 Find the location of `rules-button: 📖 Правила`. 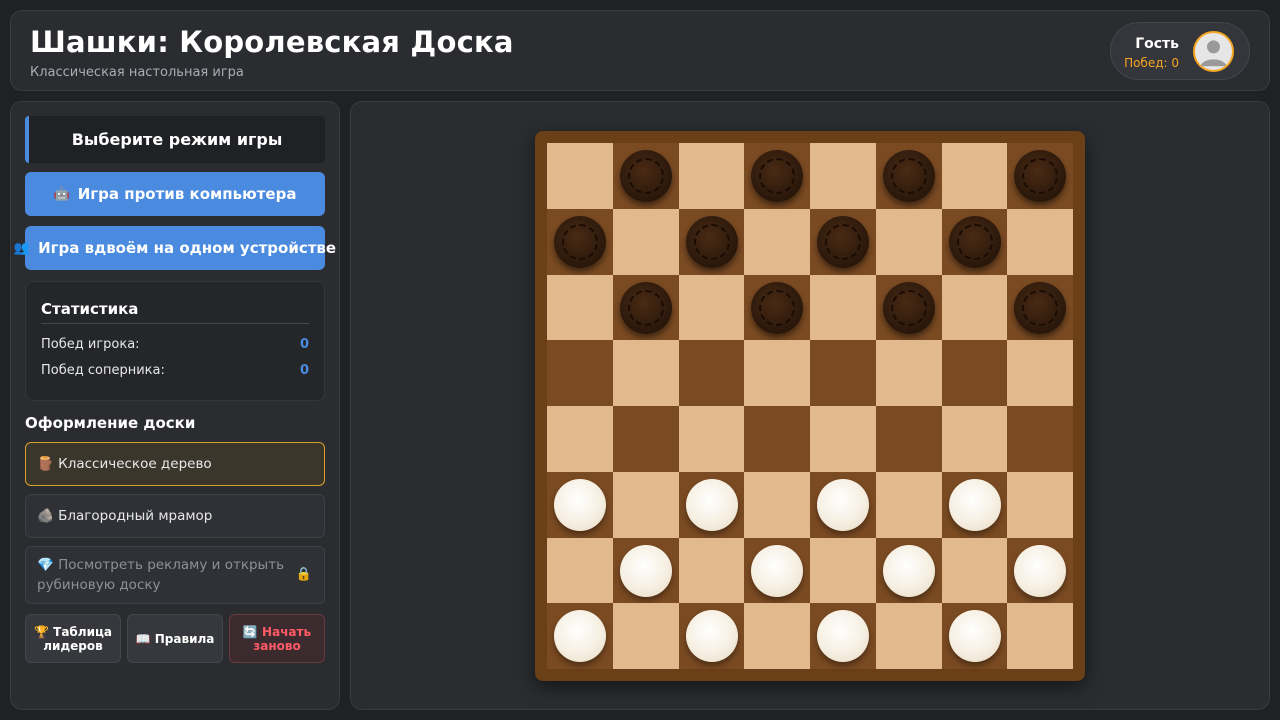

rules-button: 📖 Правила is located at coordinates (175, 638).